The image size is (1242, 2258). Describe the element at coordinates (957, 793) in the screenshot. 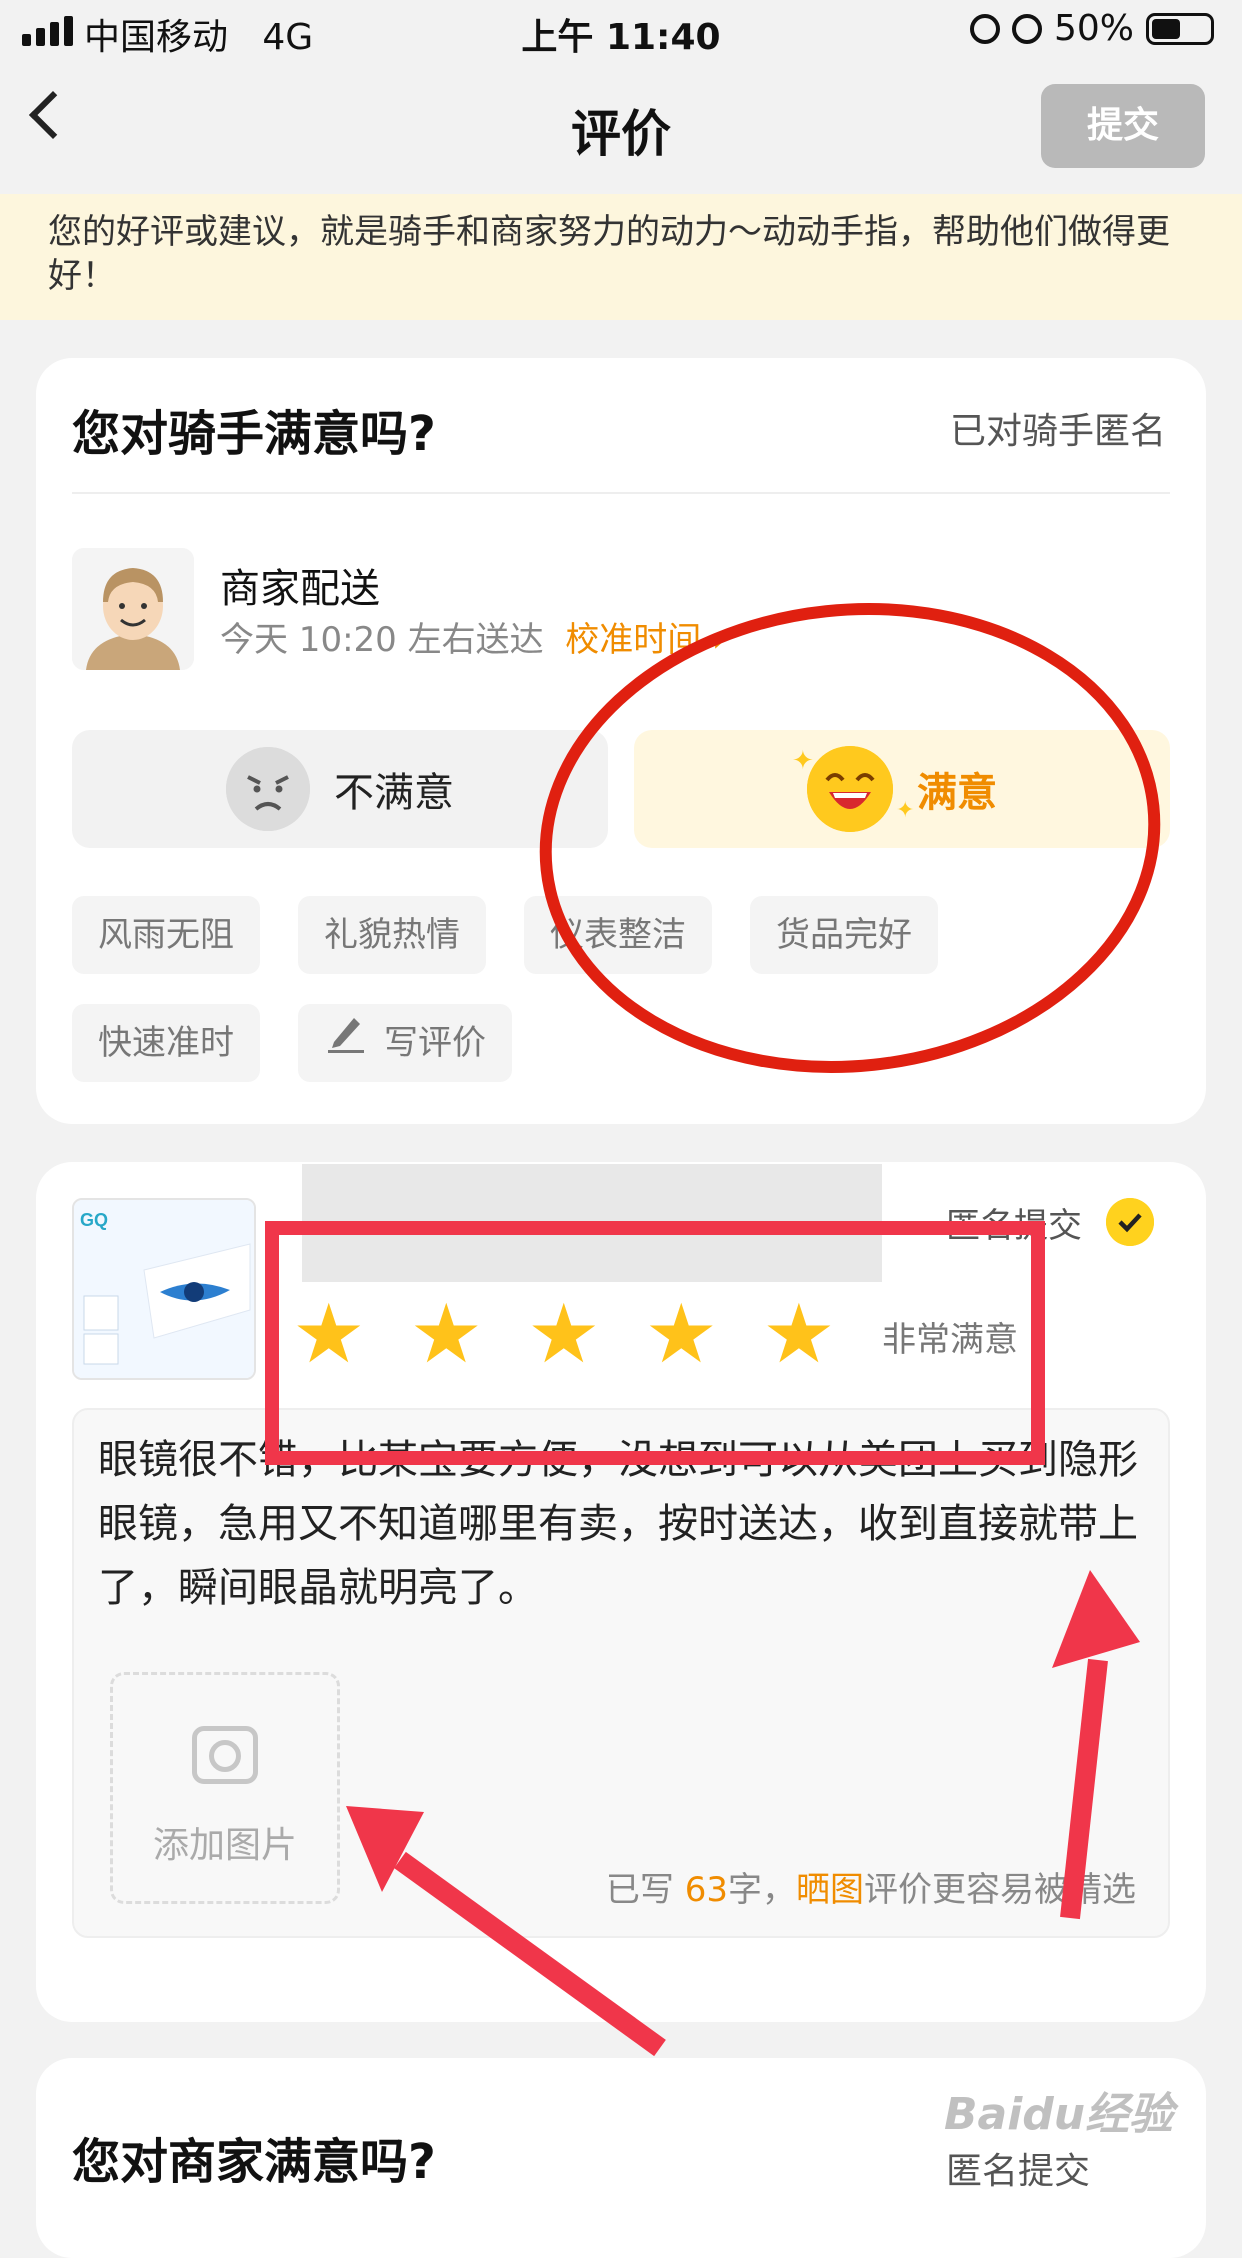

I see `satisfied-label: 满意` at that location.